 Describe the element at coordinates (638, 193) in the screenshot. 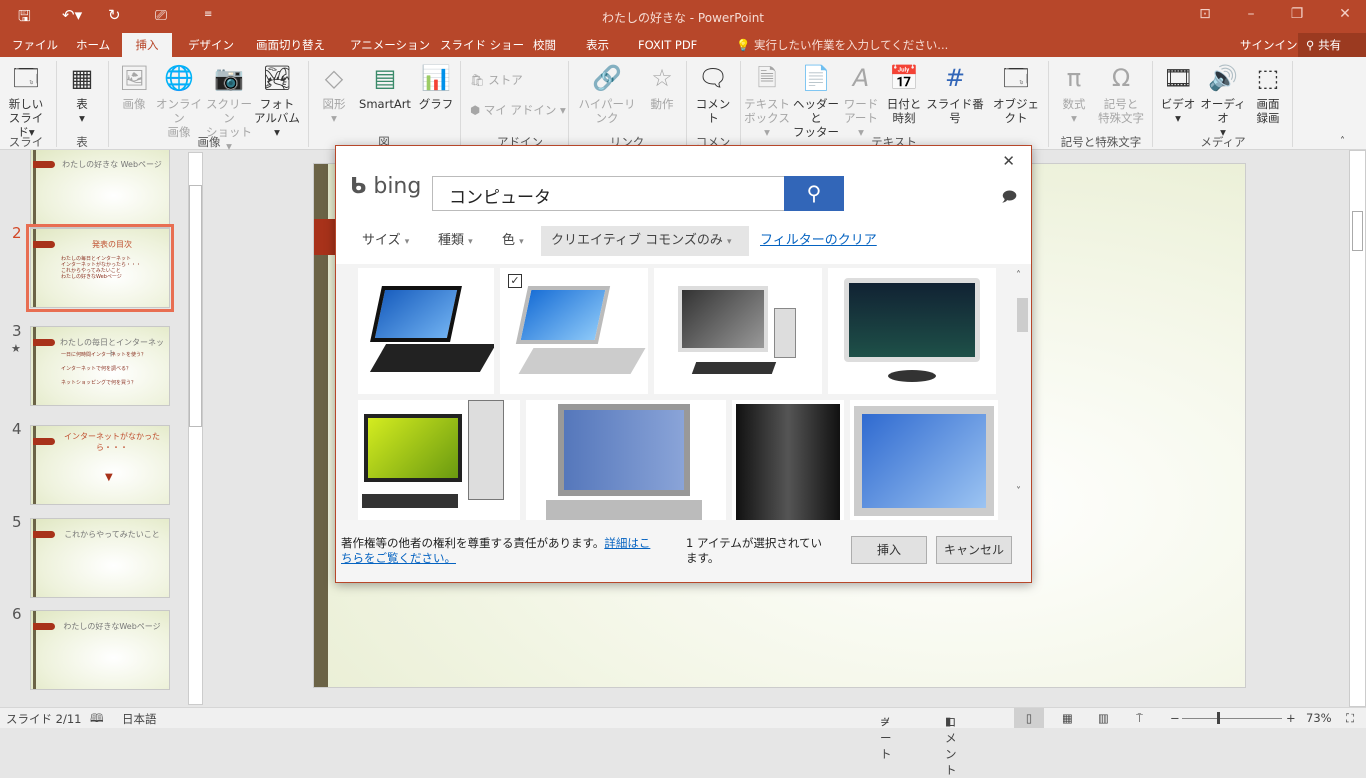

I see `search-input: コンピュータ` at that location.